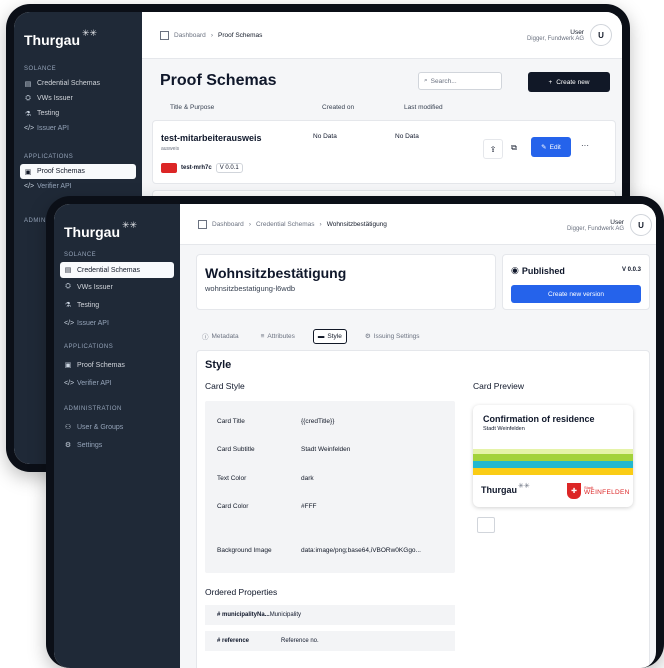 This screenshot has height=668, width=664. Describe the element at coordinates (78, 83) in the screenshot. I see `back-nav-credential-schemas: ▤ Credential Schemas` at that location.